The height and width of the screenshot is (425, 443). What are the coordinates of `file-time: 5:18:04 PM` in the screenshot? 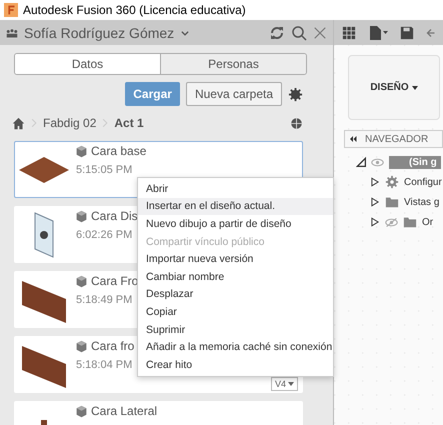 It's located at (104, 365).